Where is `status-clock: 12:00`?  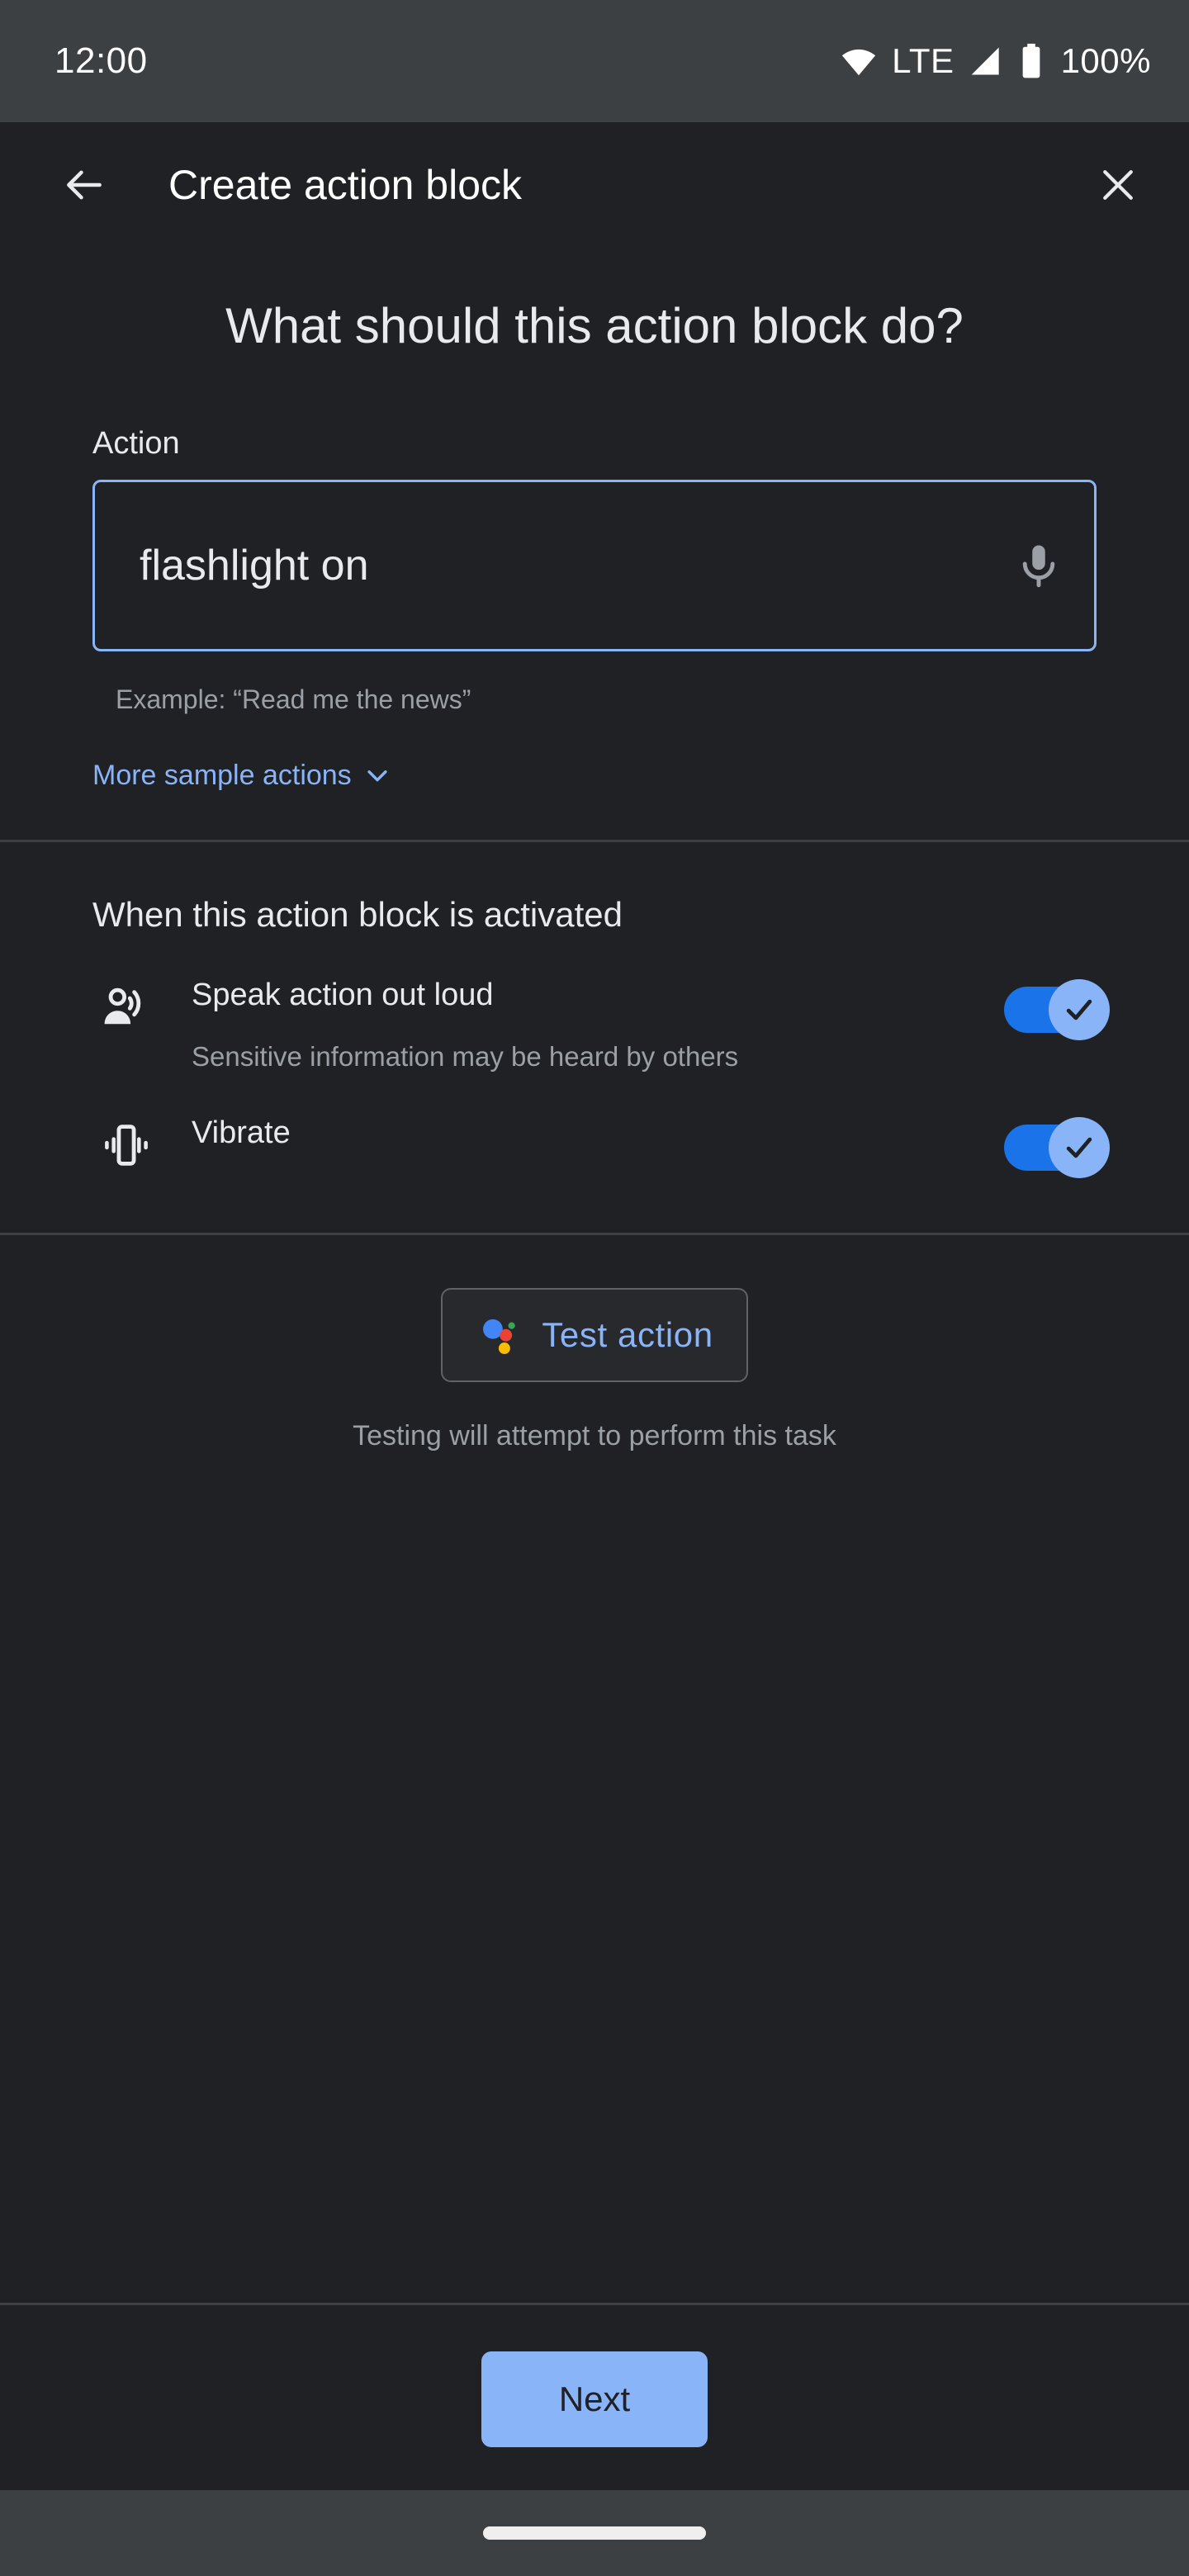
status-clock: 12:00 is located at coordinates (101, 60).